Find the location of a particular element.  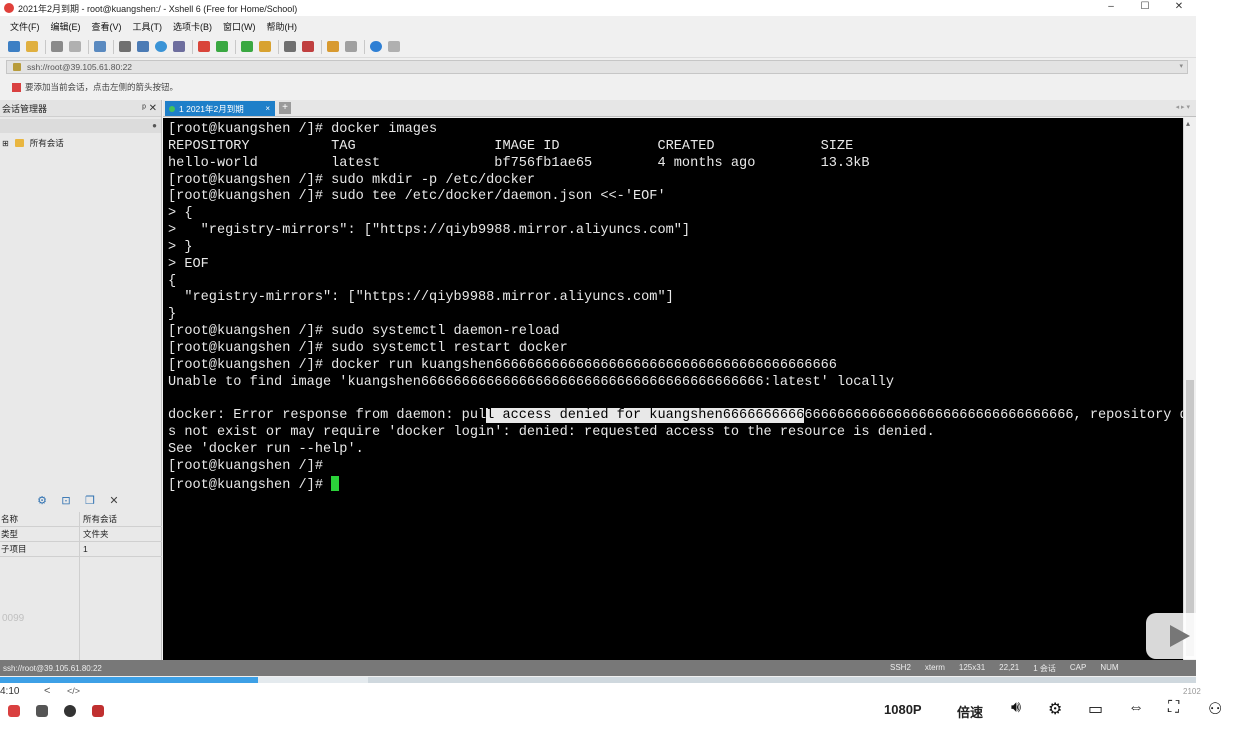

add-tab-button: + is located at coordinates (285, 108).